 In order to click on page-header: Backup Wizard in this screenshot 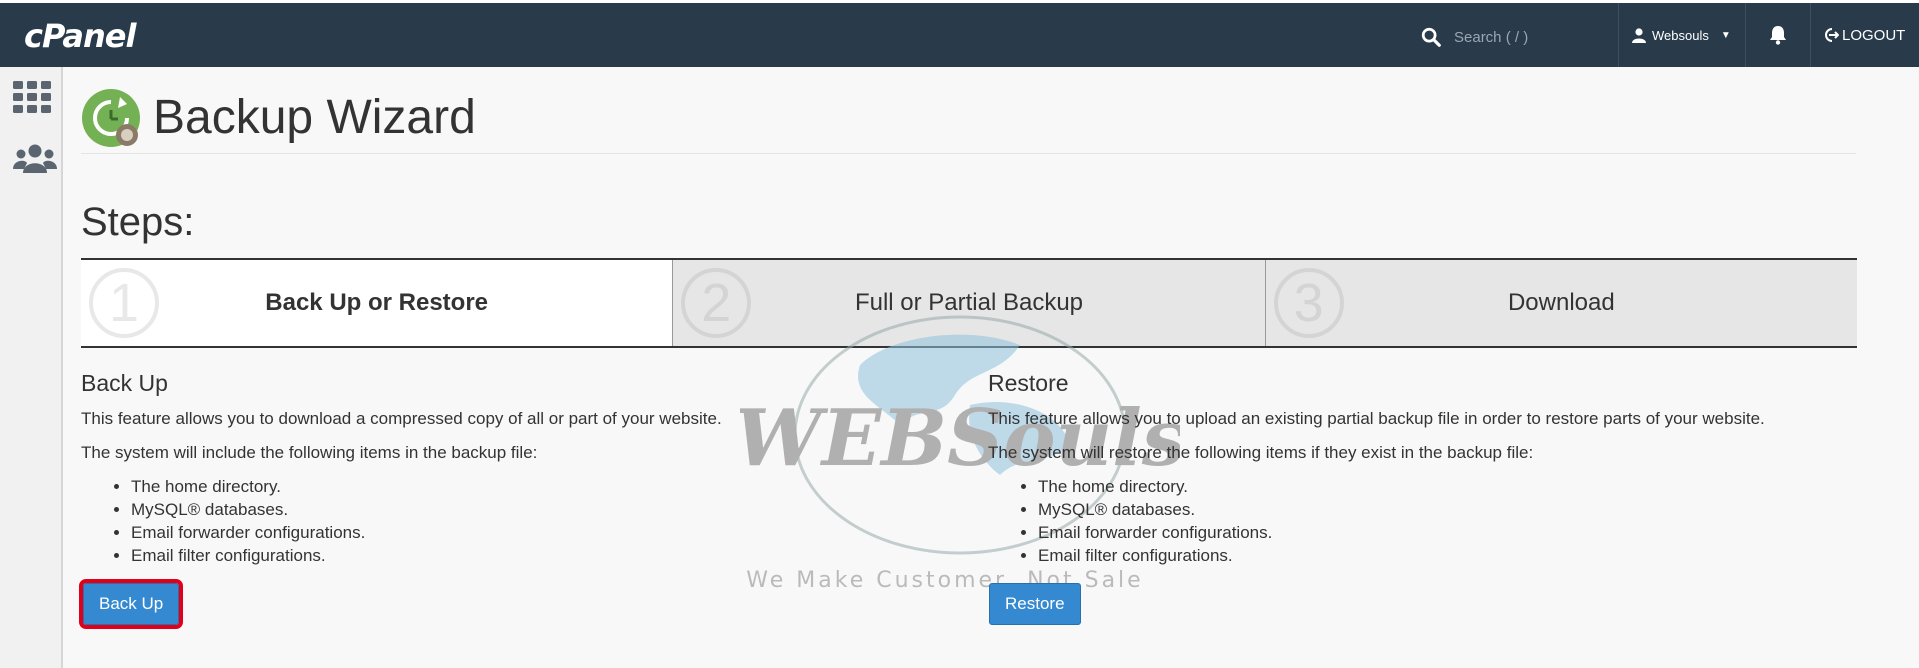, I will do `click(968, 118)`.